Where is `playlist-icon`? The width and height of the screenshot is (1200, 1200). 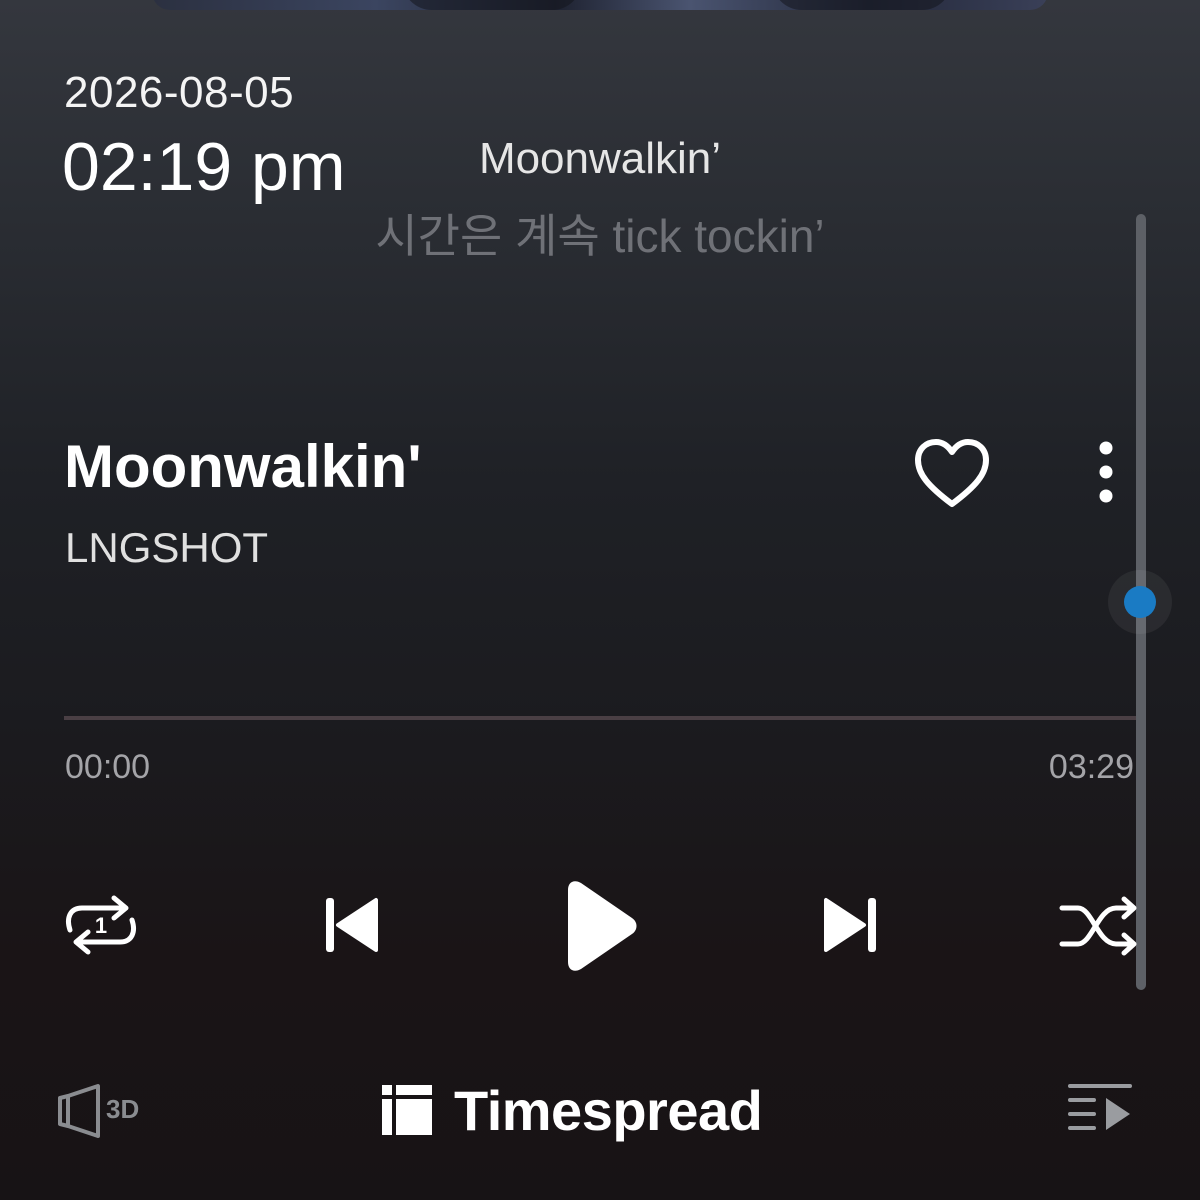 playlist-icon is located at coordinates (1100, 1107).